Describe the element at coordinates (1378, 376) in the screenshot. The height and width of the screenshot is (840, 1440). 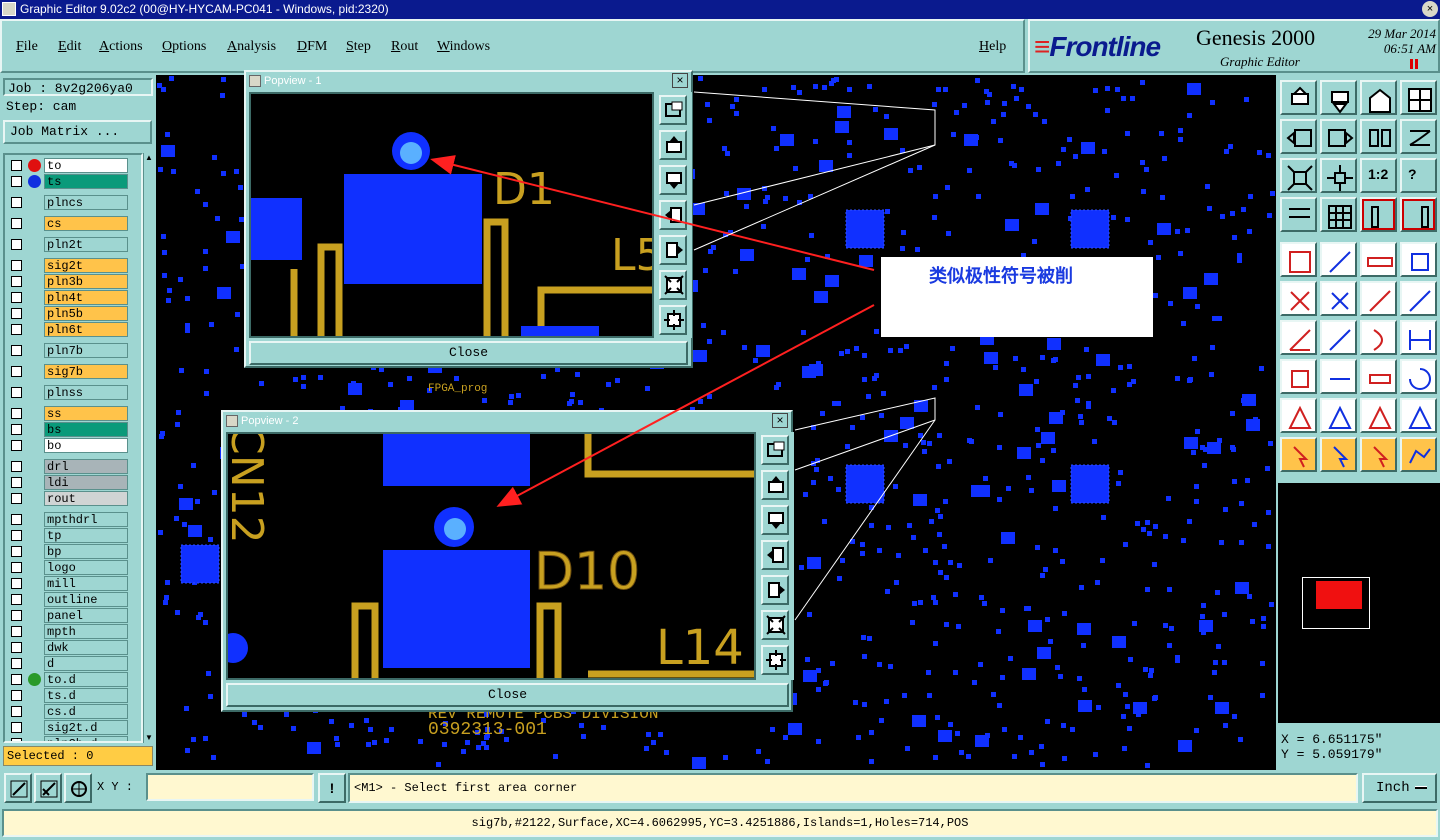
I see `resize-button` at that location.